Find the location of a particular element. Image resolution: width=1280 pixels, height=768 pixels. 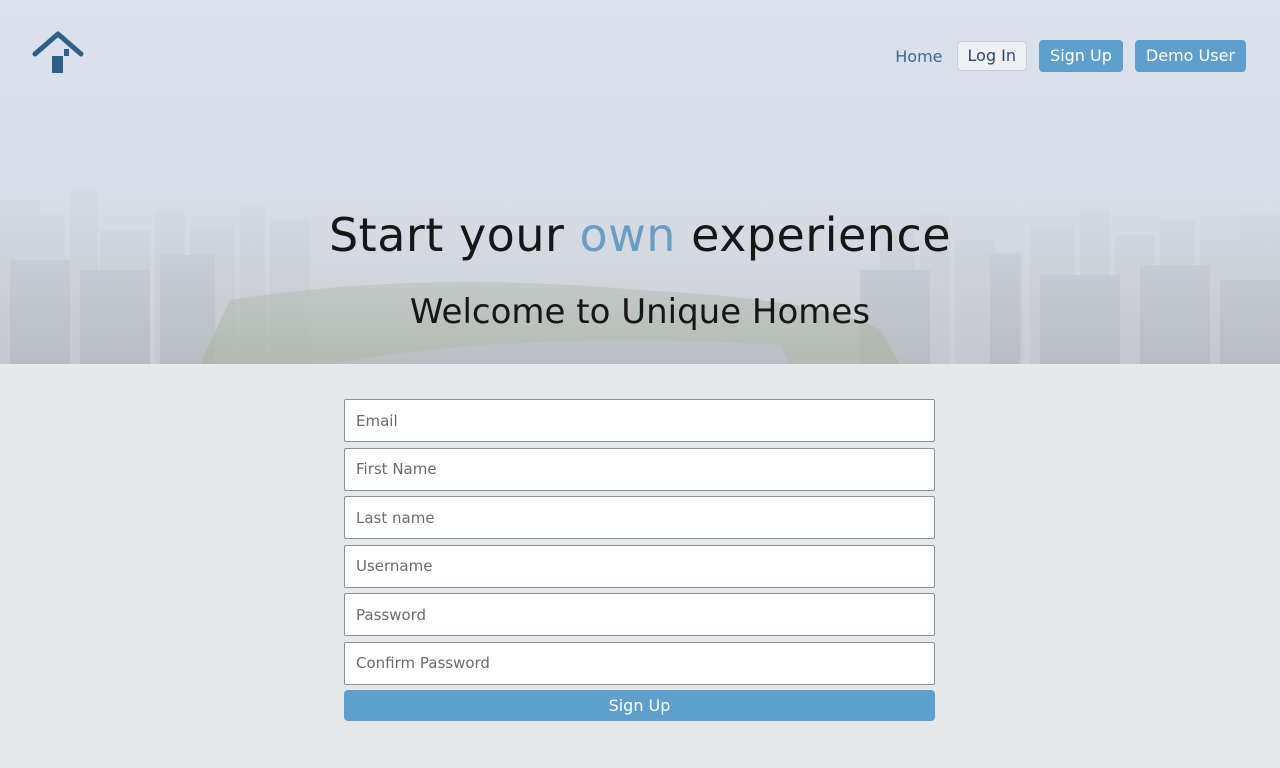

top-nav: Home Log In Sign Up Demo User is located at coordinates (1070, 56).